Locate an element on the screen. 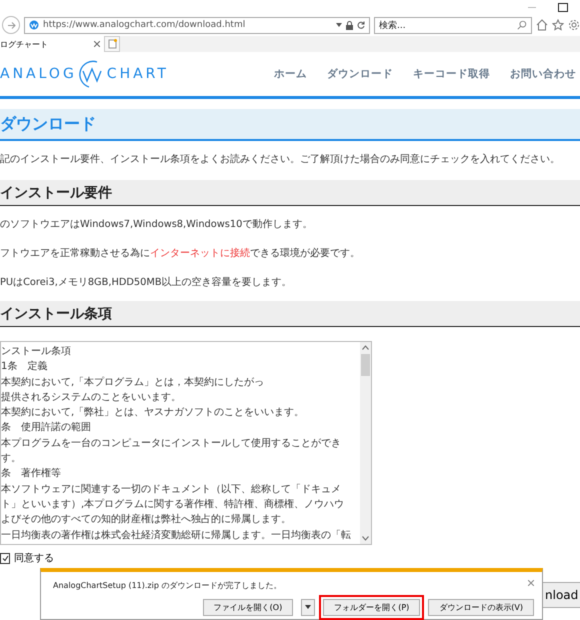  dropdown-icon is located at coordinates (339, 25).